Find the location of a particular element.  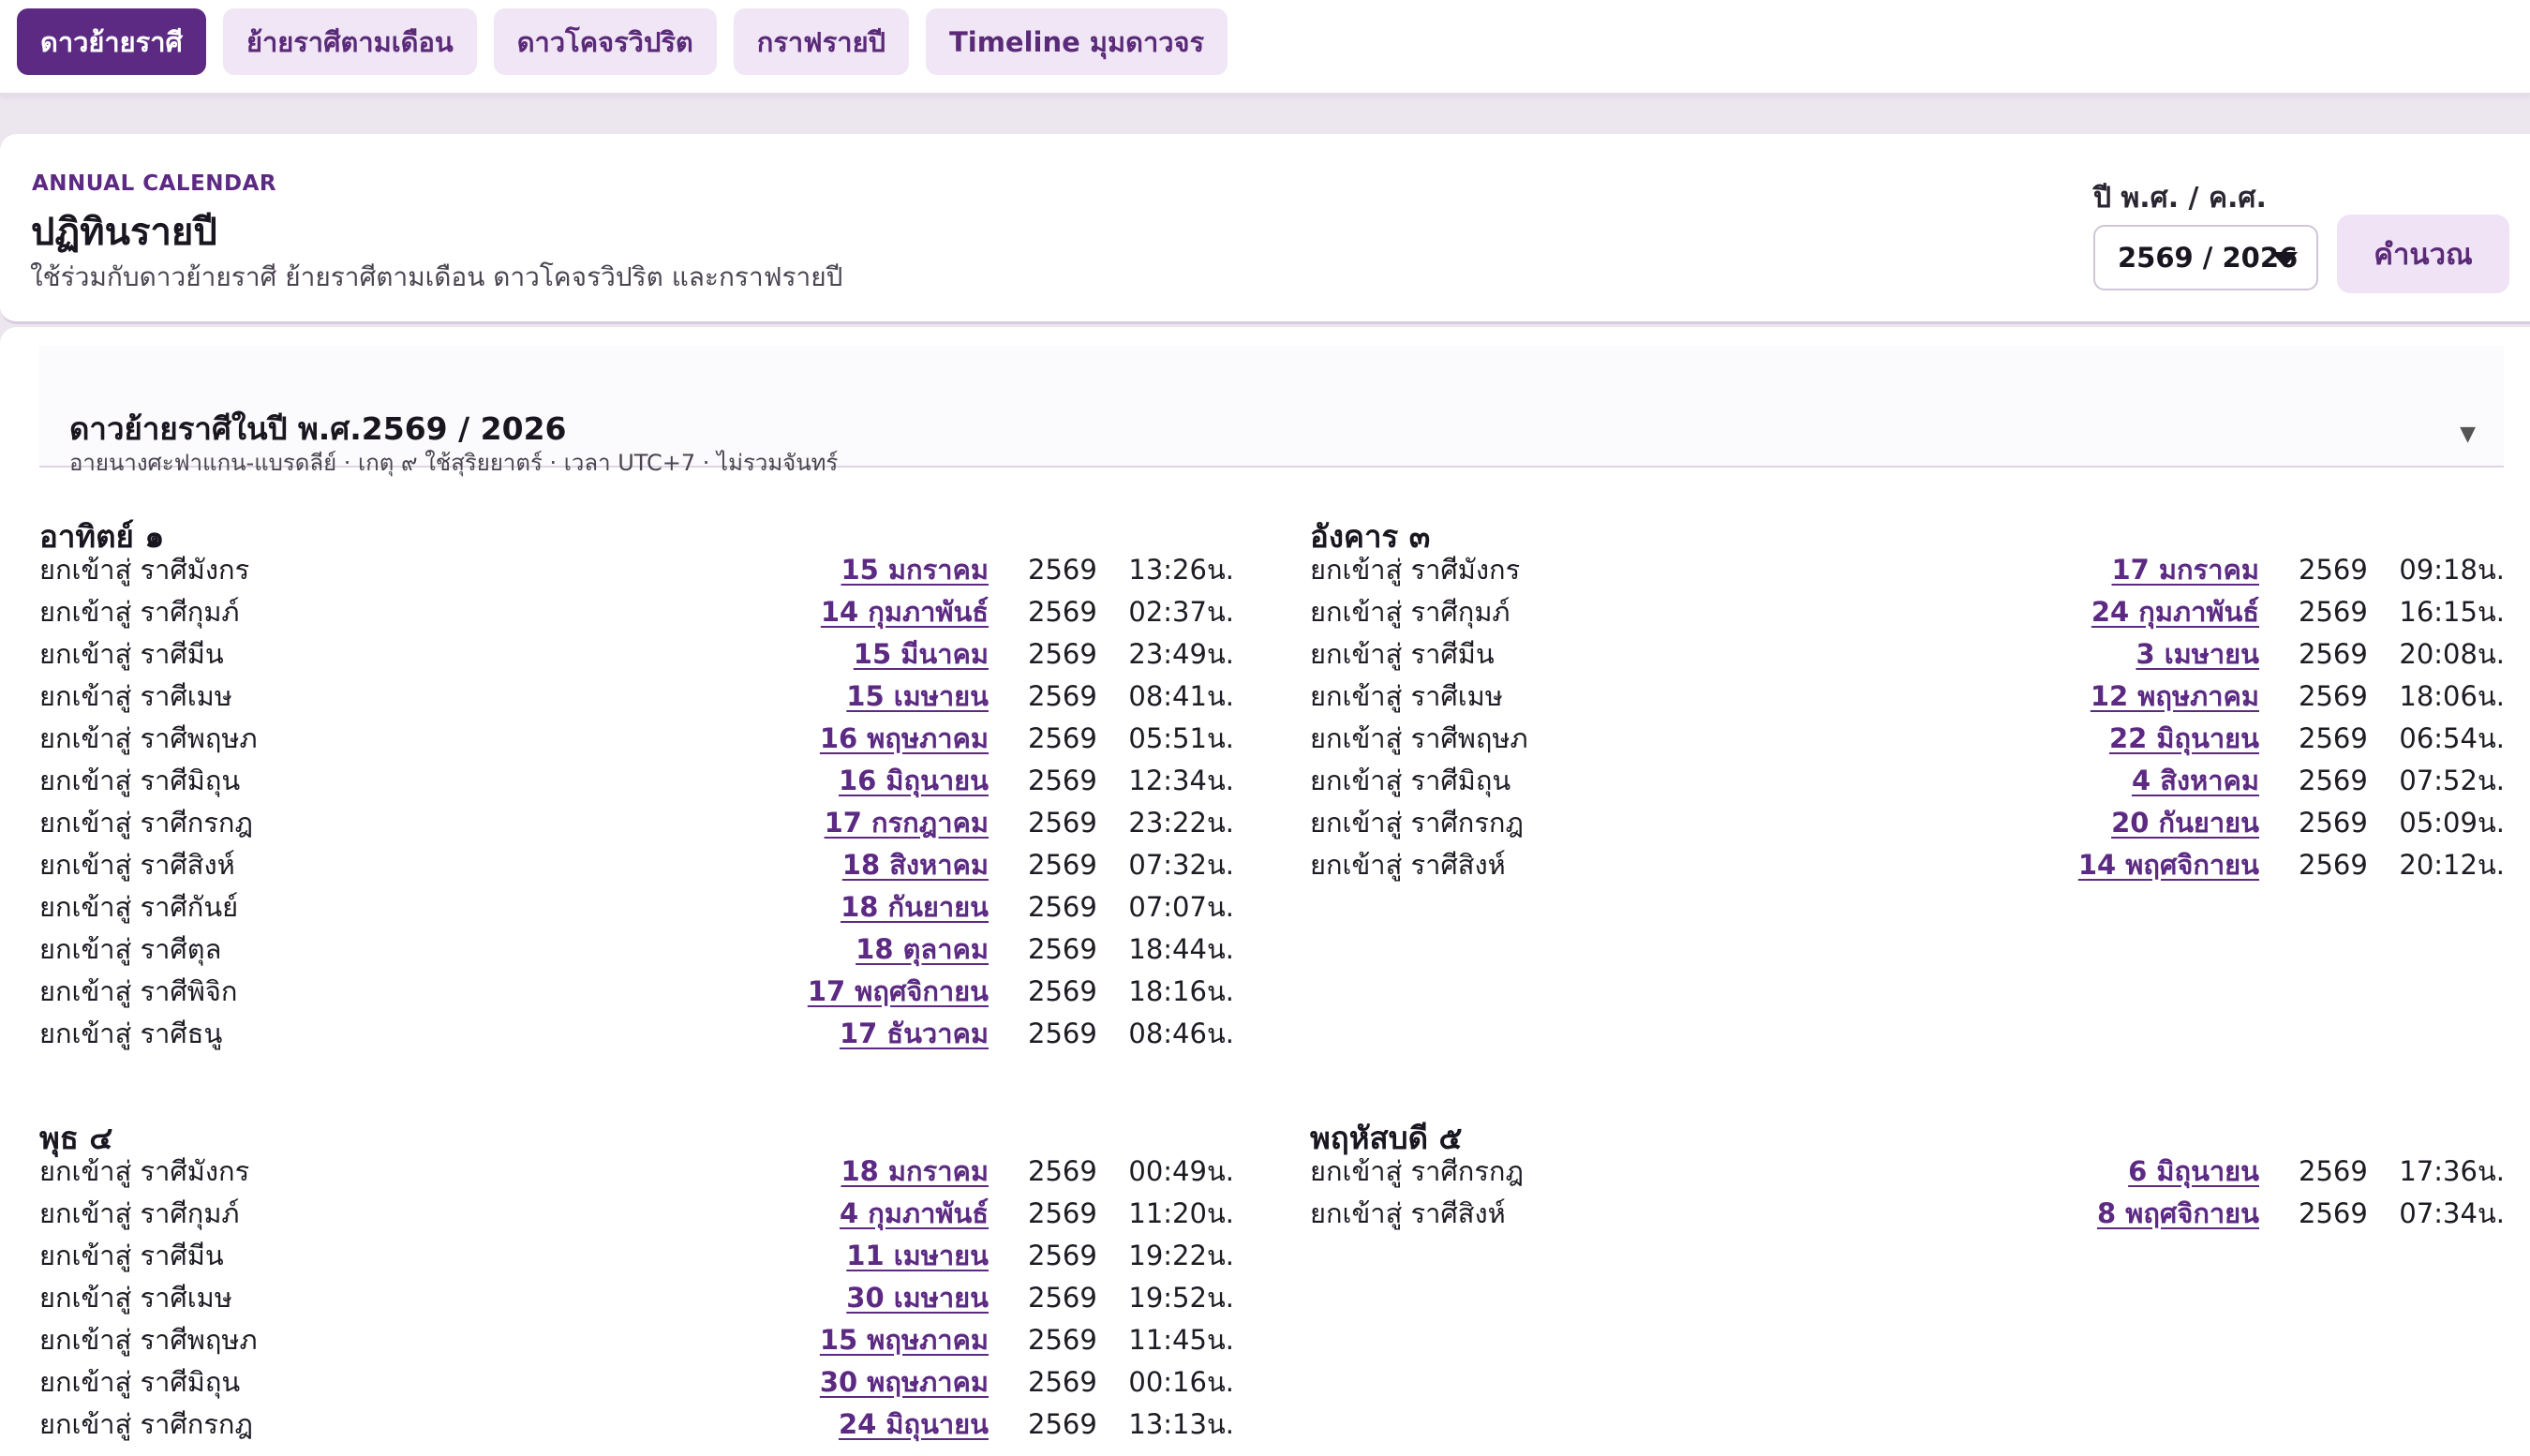

transit-time: 18:06น. is located at coordinates (2452, 696).